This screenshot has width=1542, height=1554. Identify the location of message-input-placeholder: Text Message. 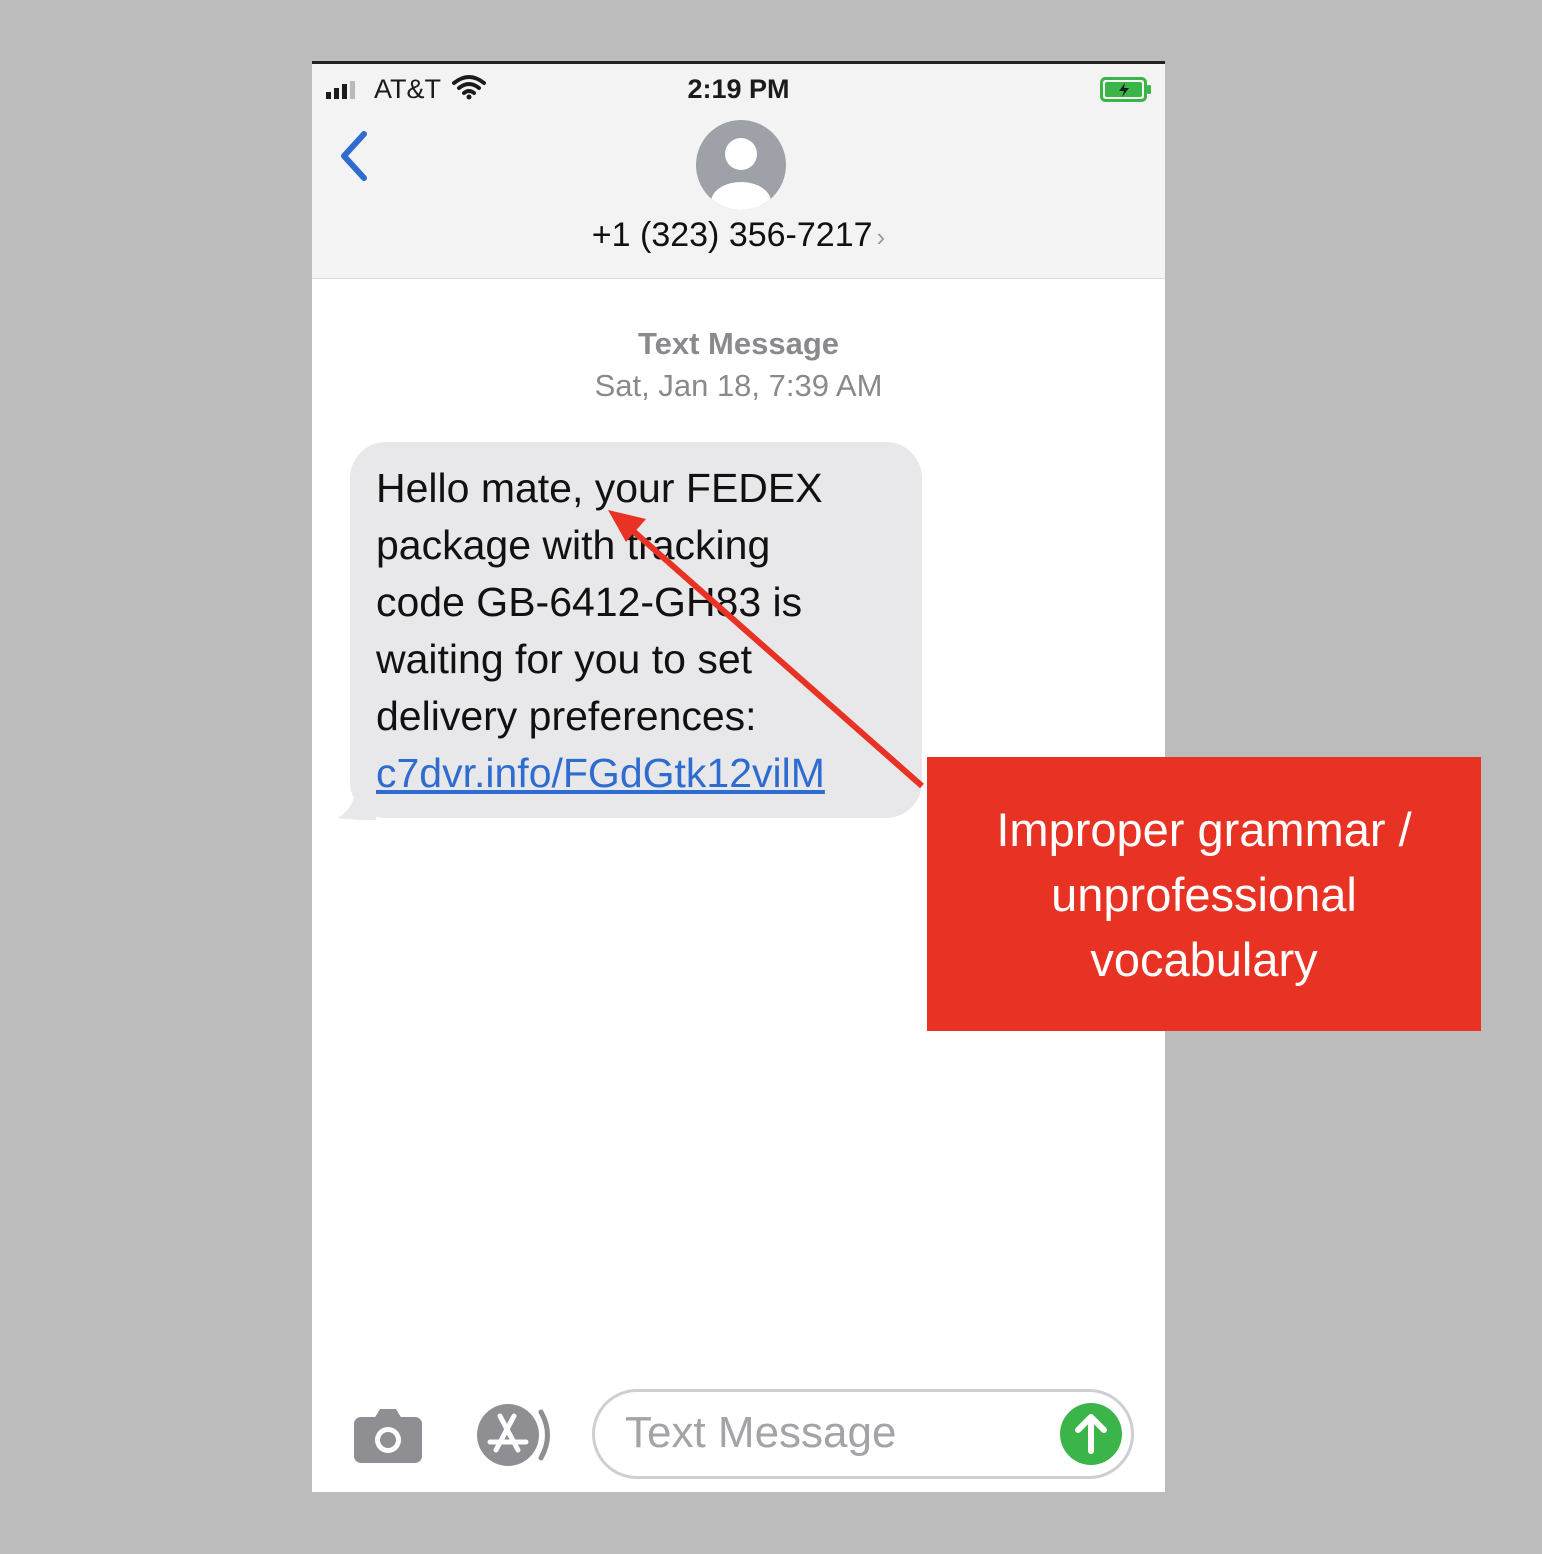
(761, 1432).